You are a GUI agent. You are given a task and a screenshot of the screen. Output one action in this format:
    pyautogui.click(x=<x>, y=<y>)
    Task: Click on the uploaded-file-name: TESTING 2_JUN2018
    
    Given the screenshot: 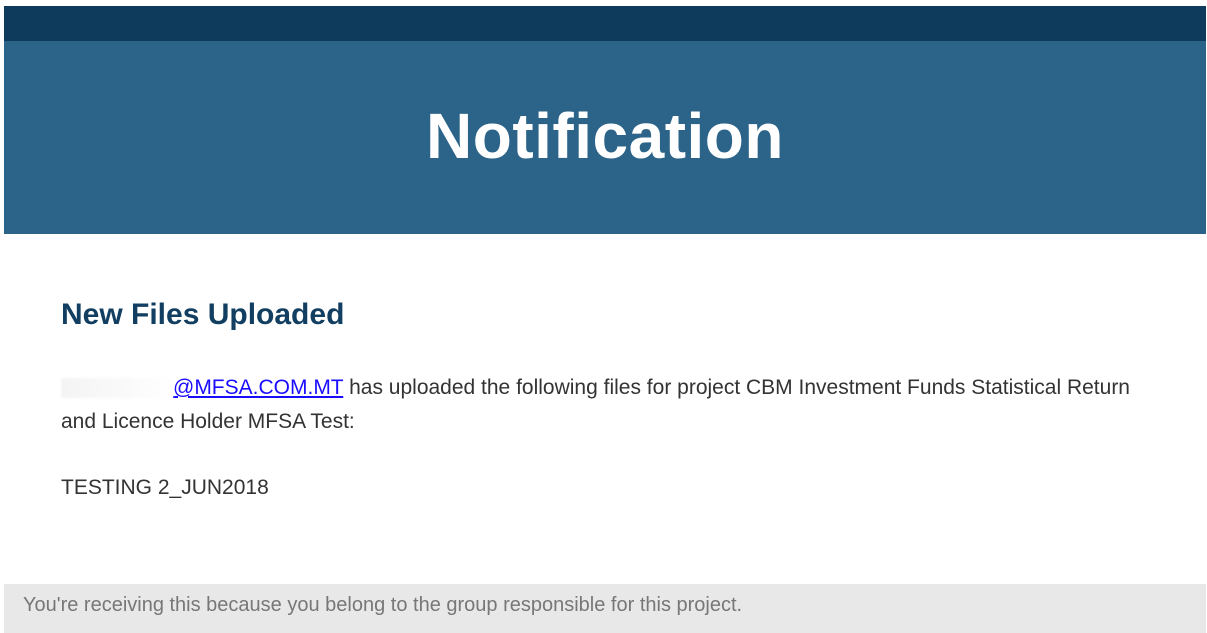 What is the action you would take?
    pyautogui.click(x=165, y=487)
    